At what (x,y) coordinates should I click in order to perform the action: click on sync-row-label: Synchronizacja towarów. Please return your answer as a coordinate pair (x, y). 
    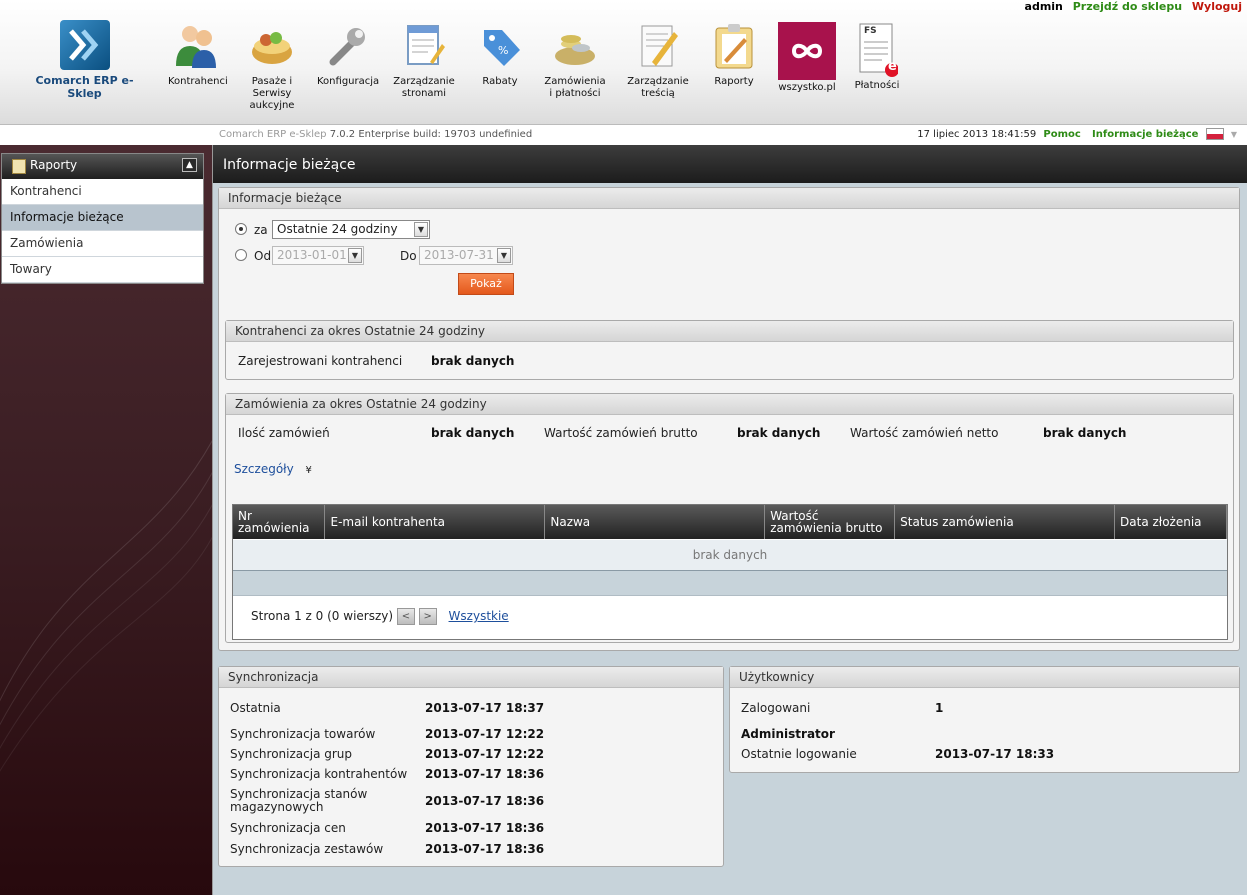
    Looking at the image, I should click on (303, 734).